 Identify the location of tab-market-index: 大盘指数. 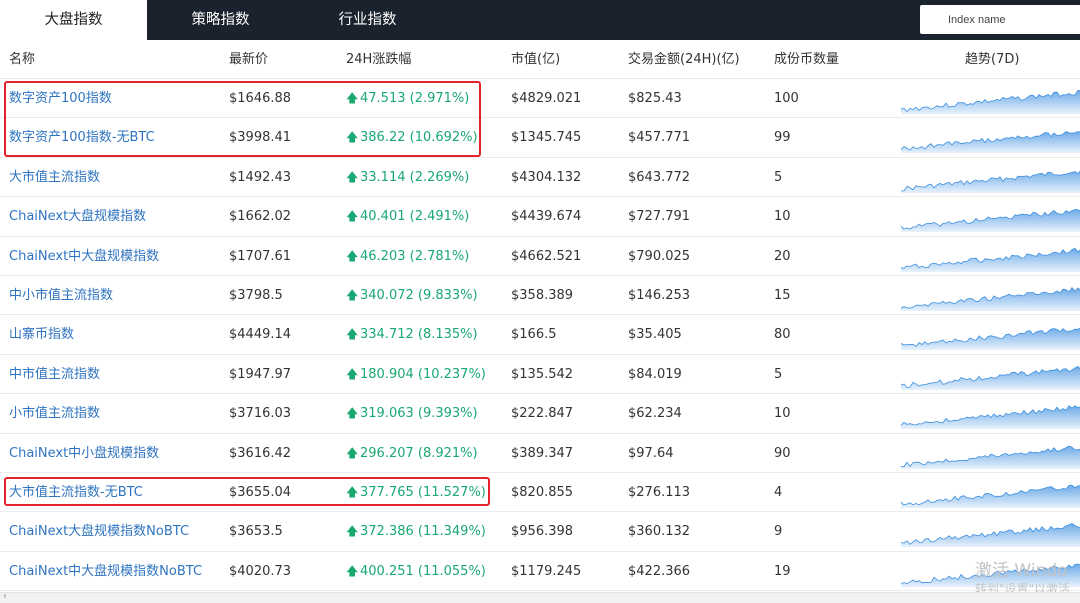
(73, 20).